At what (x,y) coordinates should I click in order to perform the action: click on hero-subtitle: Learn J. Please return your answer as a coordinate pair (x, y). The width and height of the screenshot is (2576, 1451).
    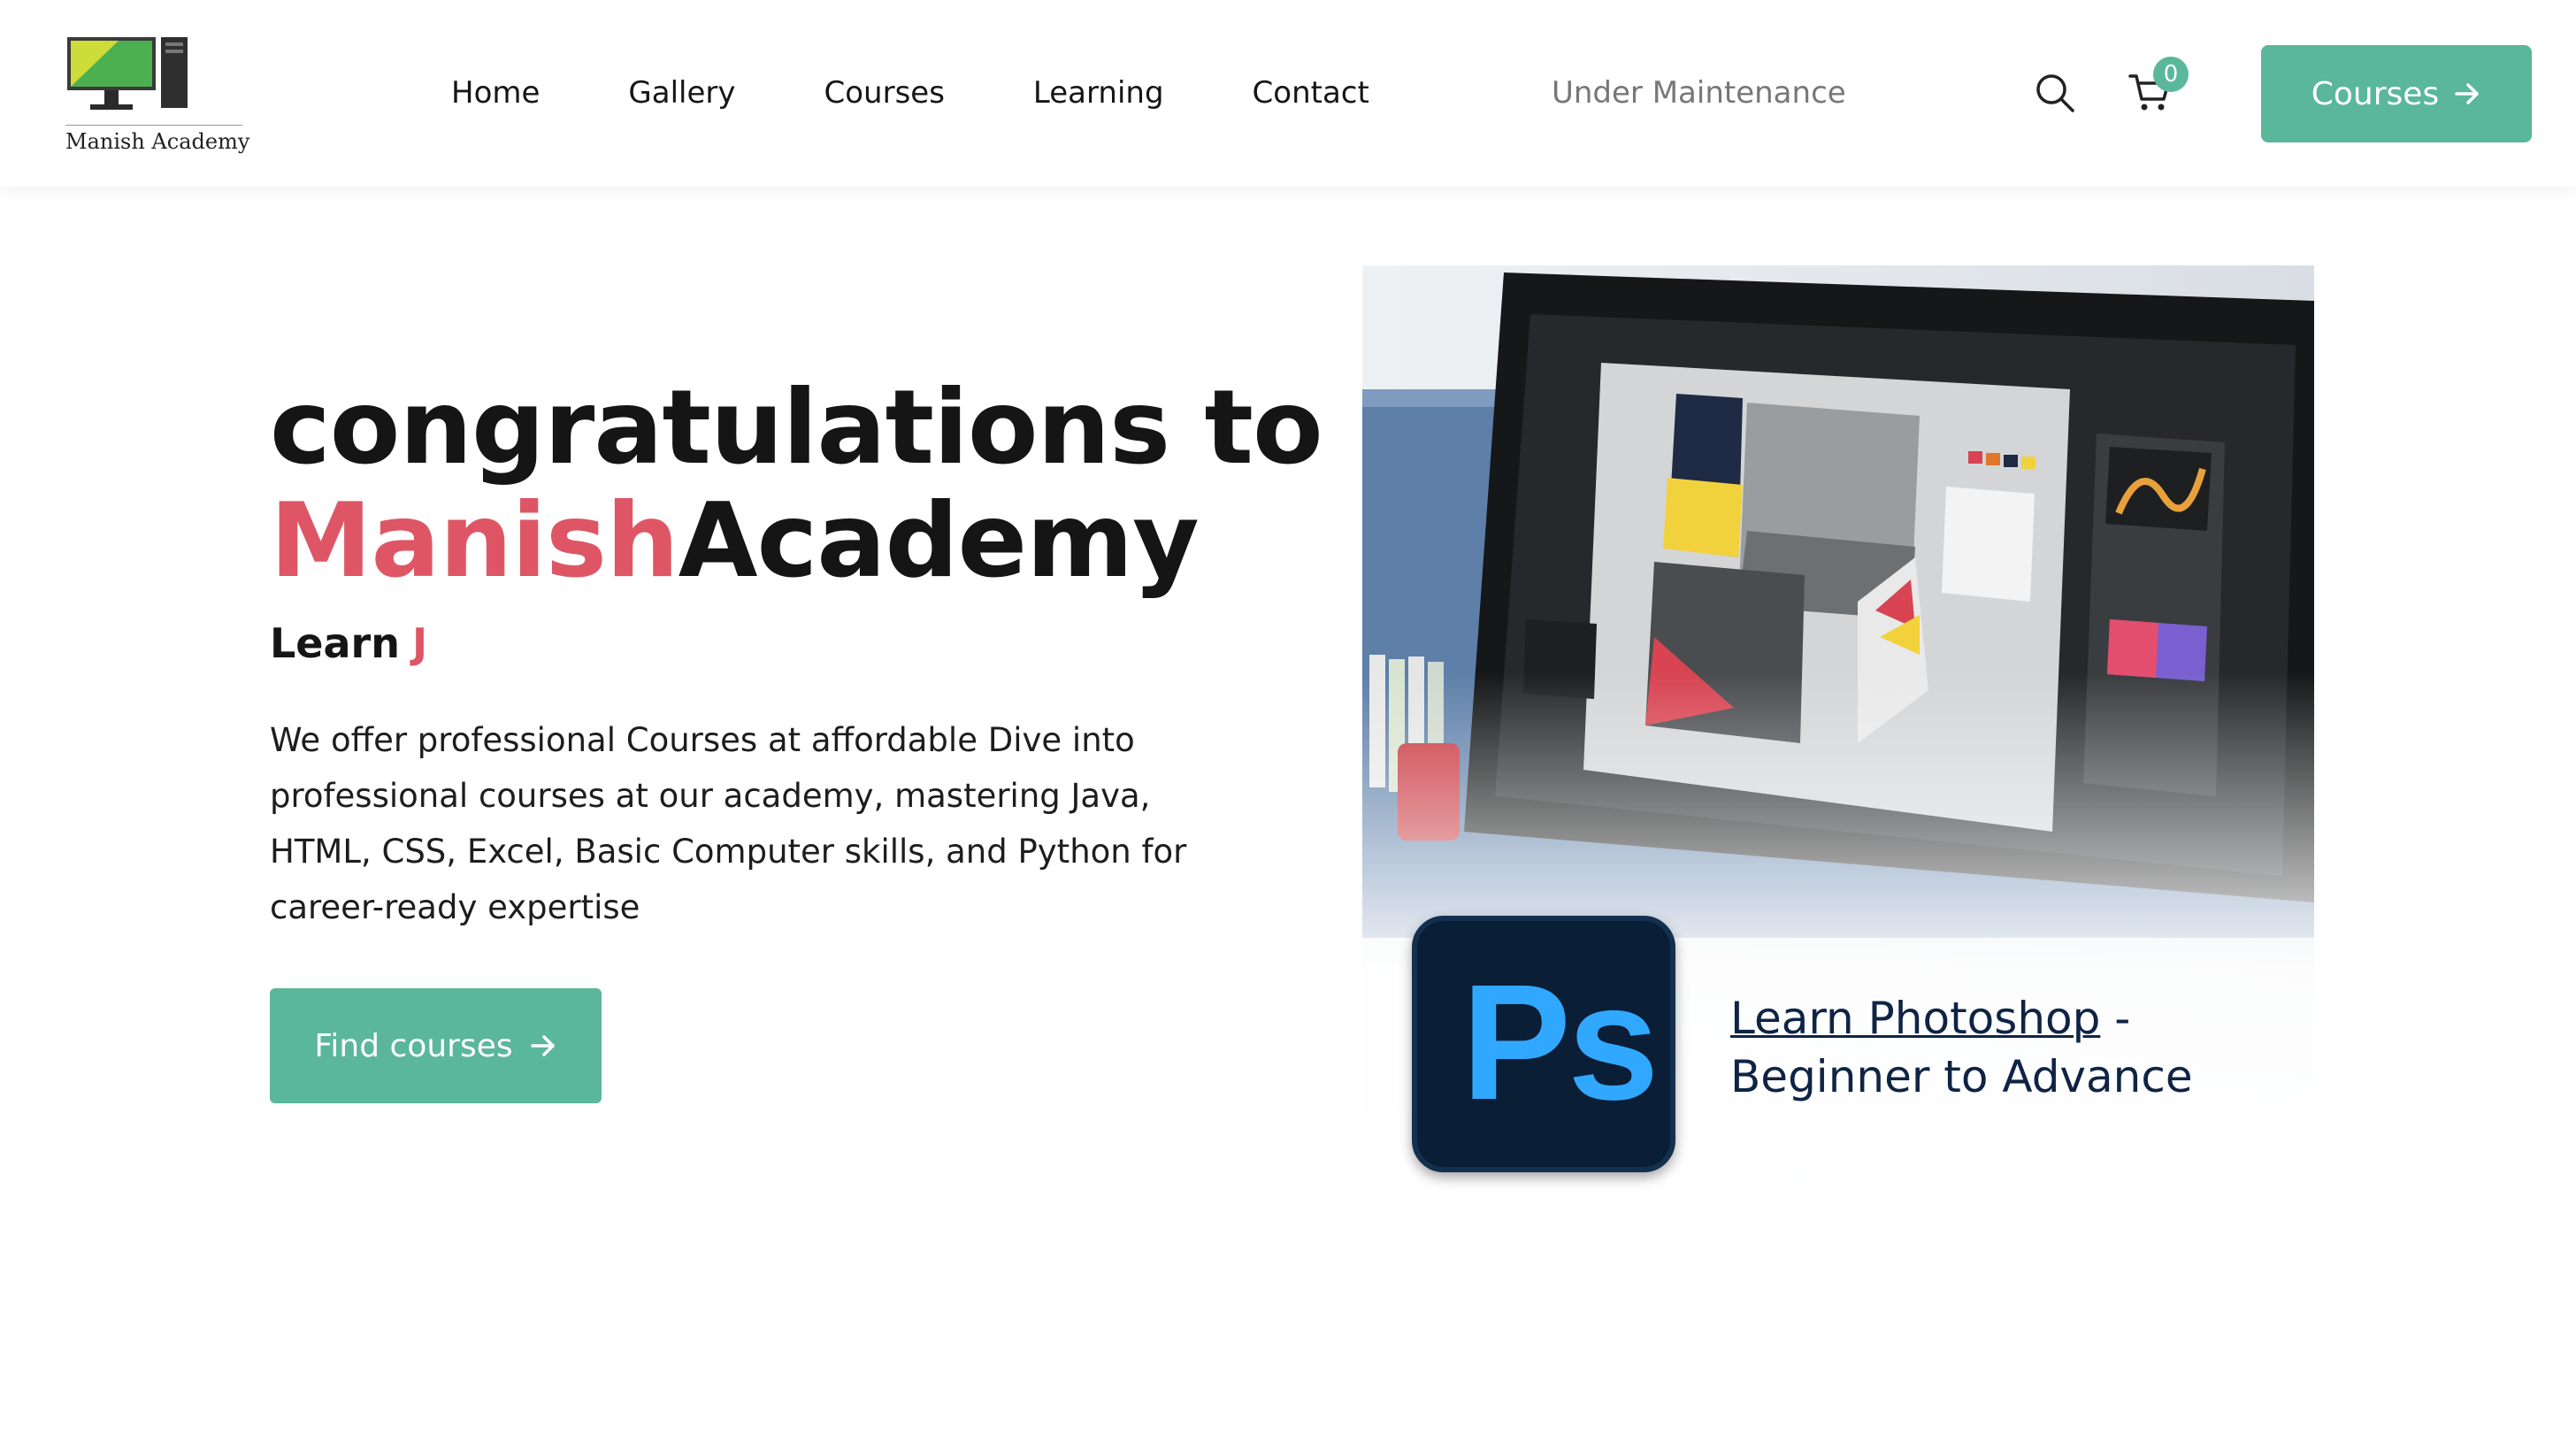
    Looking at the image, I should click on (348, 643).